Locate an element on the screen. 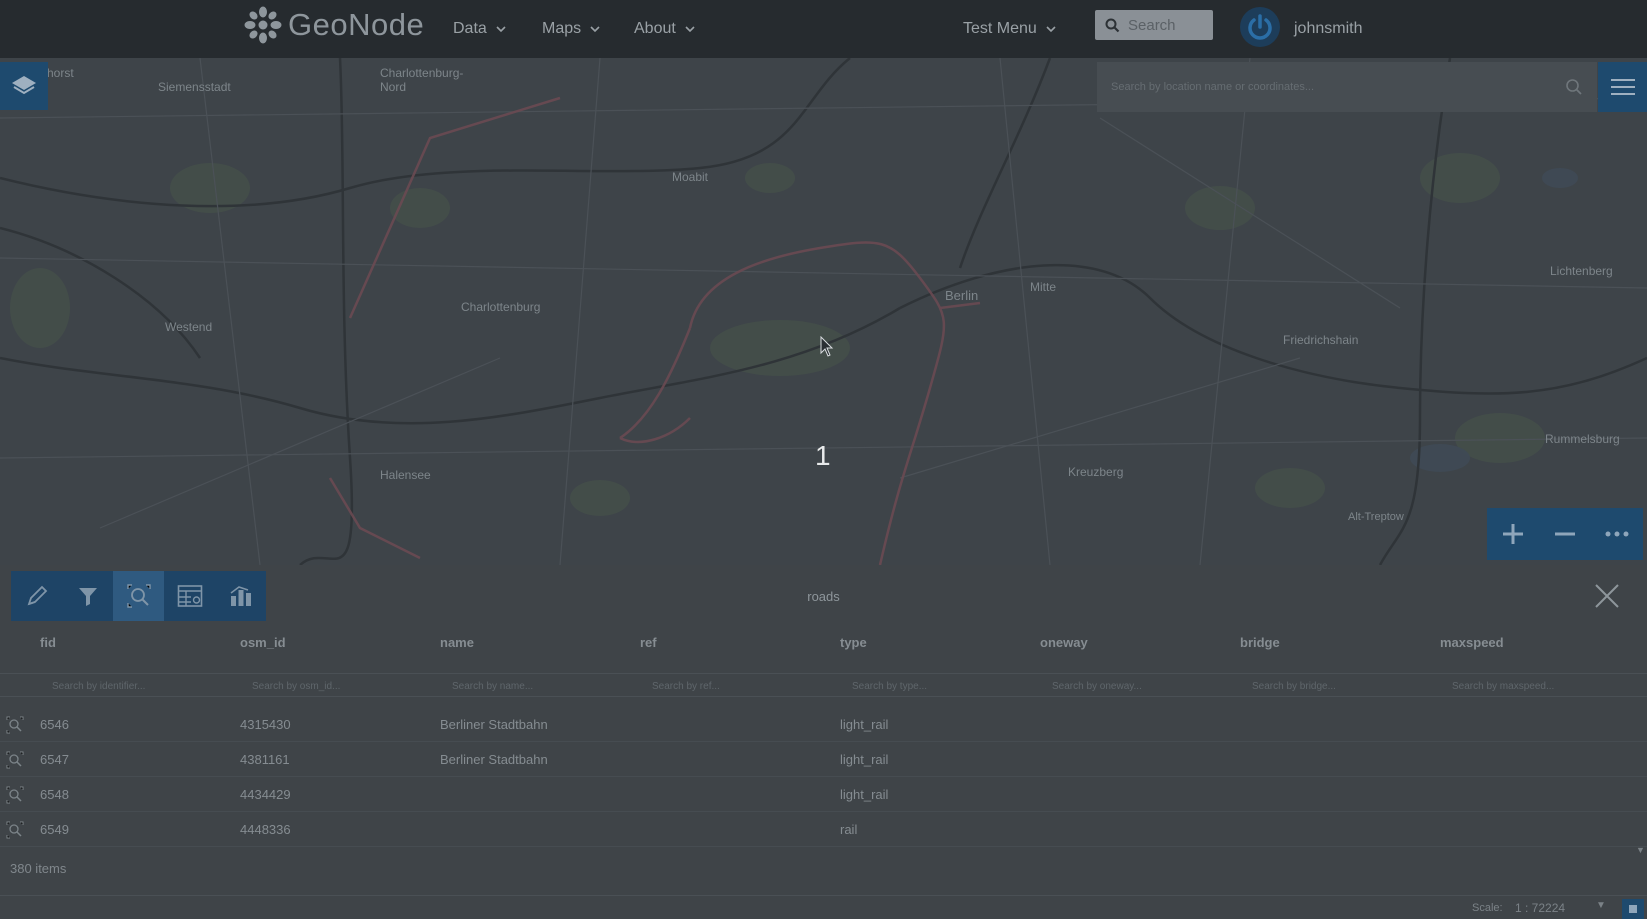  user-menu: johnsmith is located at coordinates (1328, 29).